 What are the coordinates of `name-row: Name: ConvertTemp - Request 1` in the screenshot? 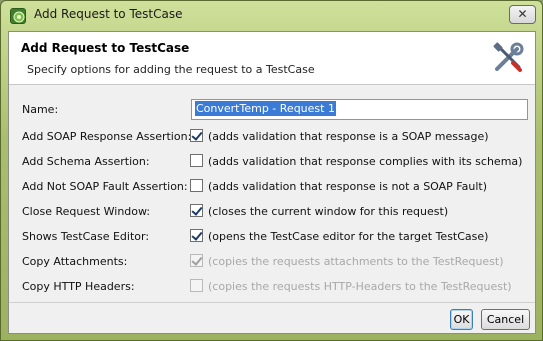 It's located at (272, 110).